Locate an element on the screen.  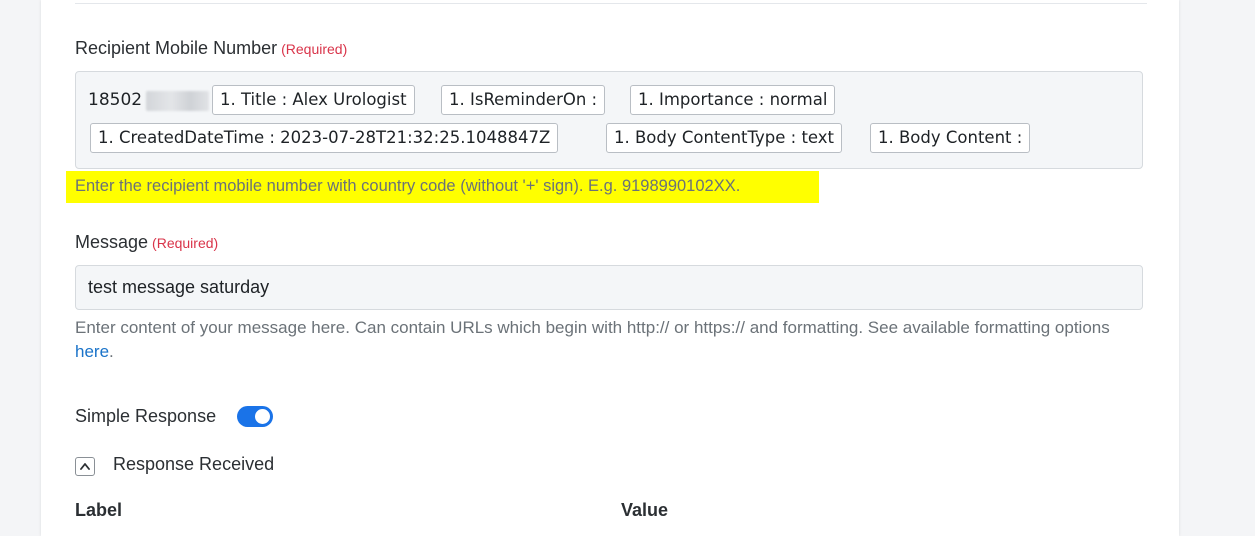
column-header-value: Value is located at coordinates (645, 510).